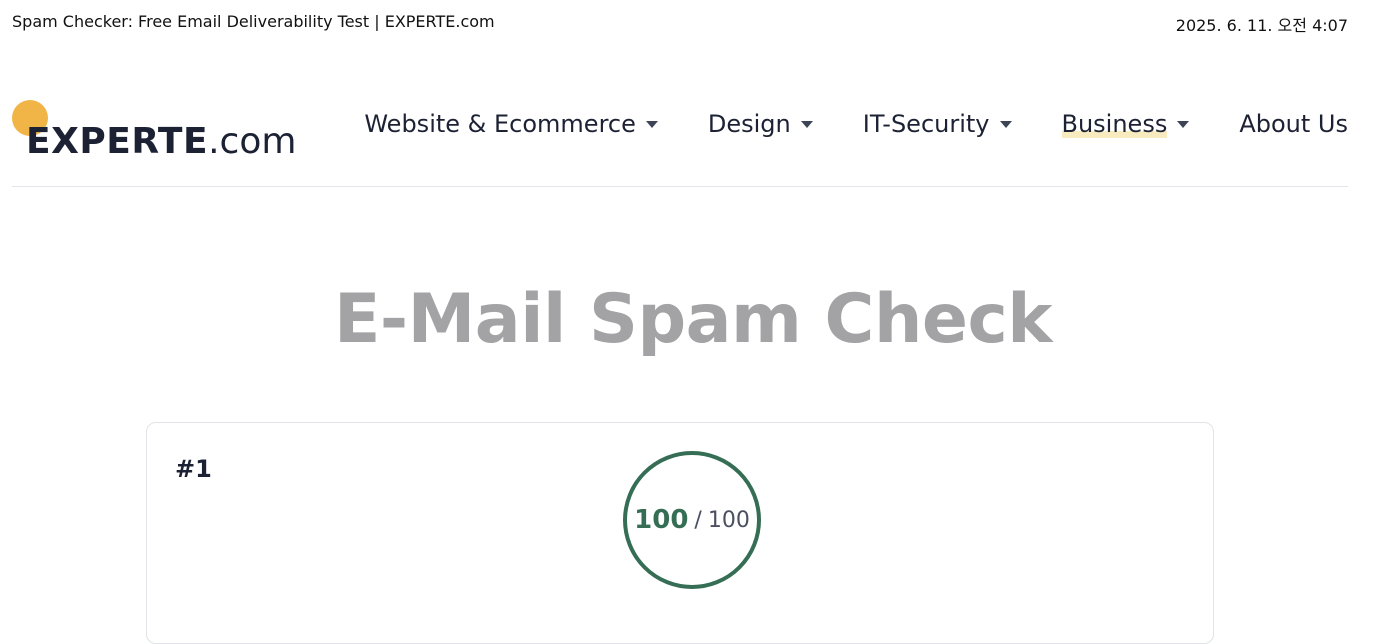  I want to click on nav-item-about-us: About Us, so click(1293, 124).